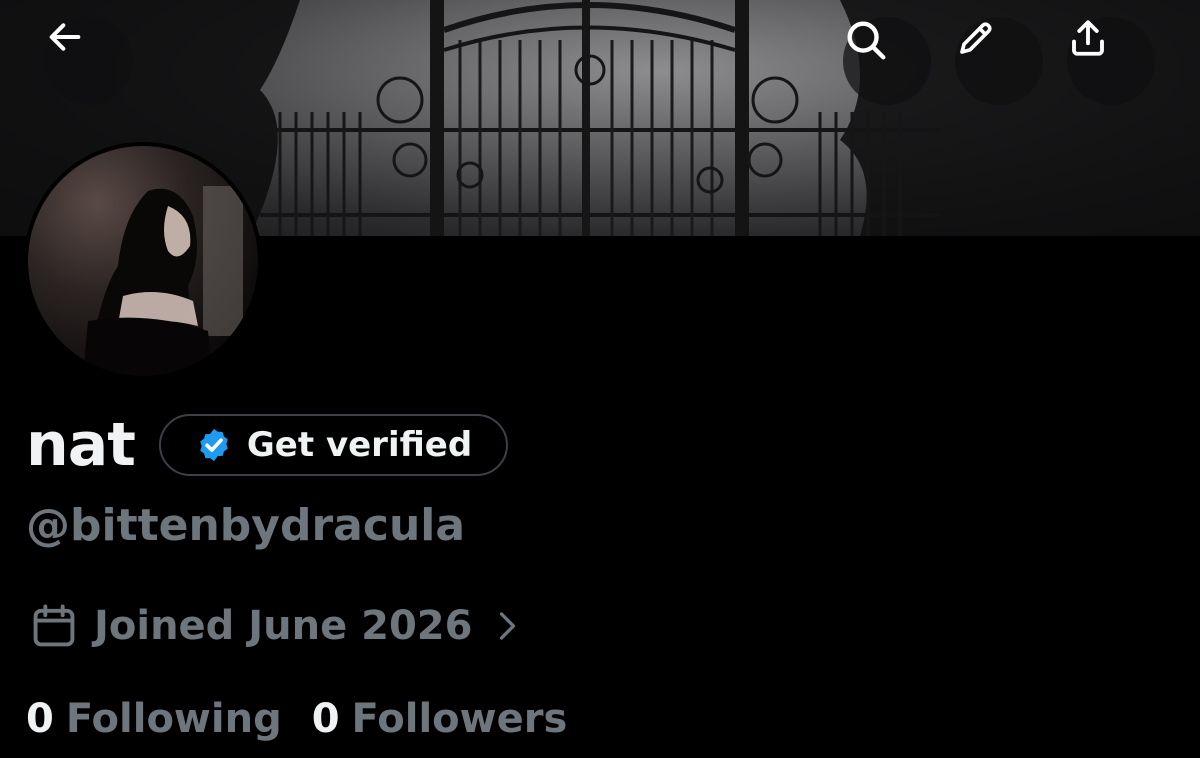 This screenshot has width=1200, height=758. What do you see at coordinates (214, 445) in the screenshot?
I see `verified-badge-icon` at bounding box center [214, 445].